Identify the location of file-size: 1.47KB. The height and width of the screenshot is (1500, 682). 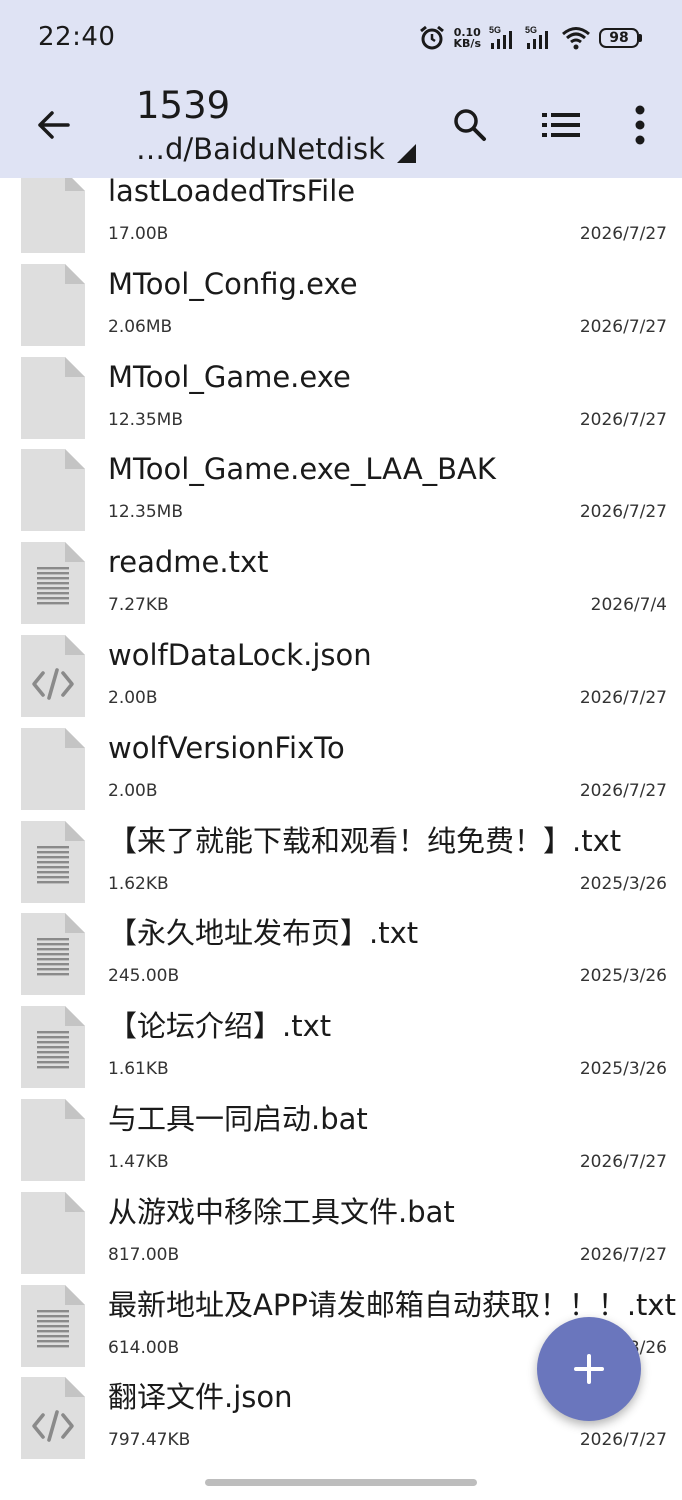
(138, 1162).